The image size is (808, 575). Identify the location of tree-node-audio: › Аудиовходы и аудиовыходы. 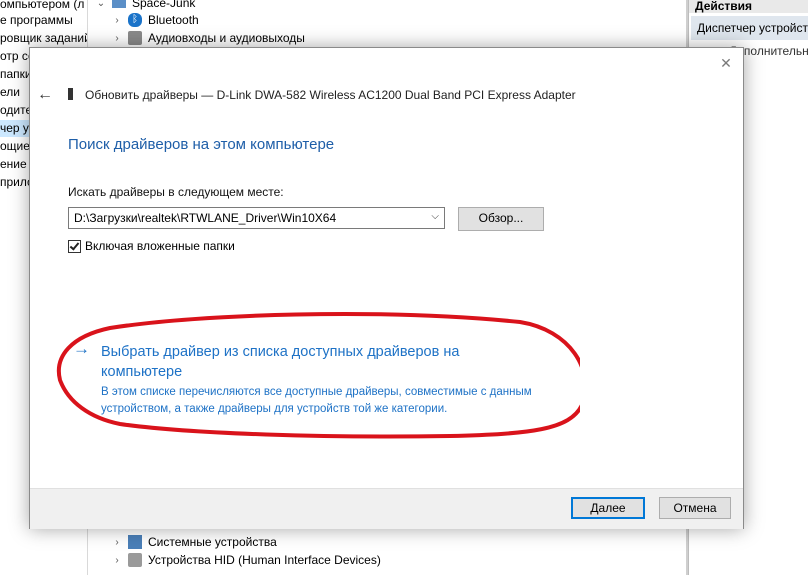
(207, 38).